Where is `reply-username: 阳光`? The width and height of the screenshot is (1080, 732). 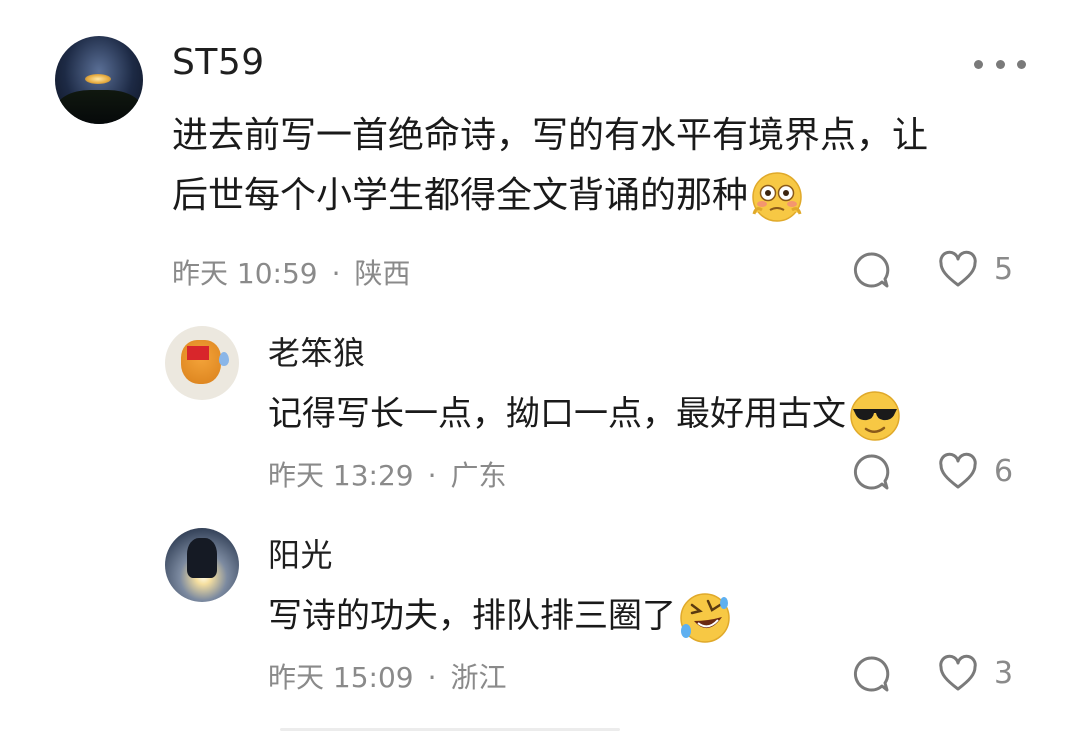
reply-username: 阳光 is located at coordinates (300, 553).